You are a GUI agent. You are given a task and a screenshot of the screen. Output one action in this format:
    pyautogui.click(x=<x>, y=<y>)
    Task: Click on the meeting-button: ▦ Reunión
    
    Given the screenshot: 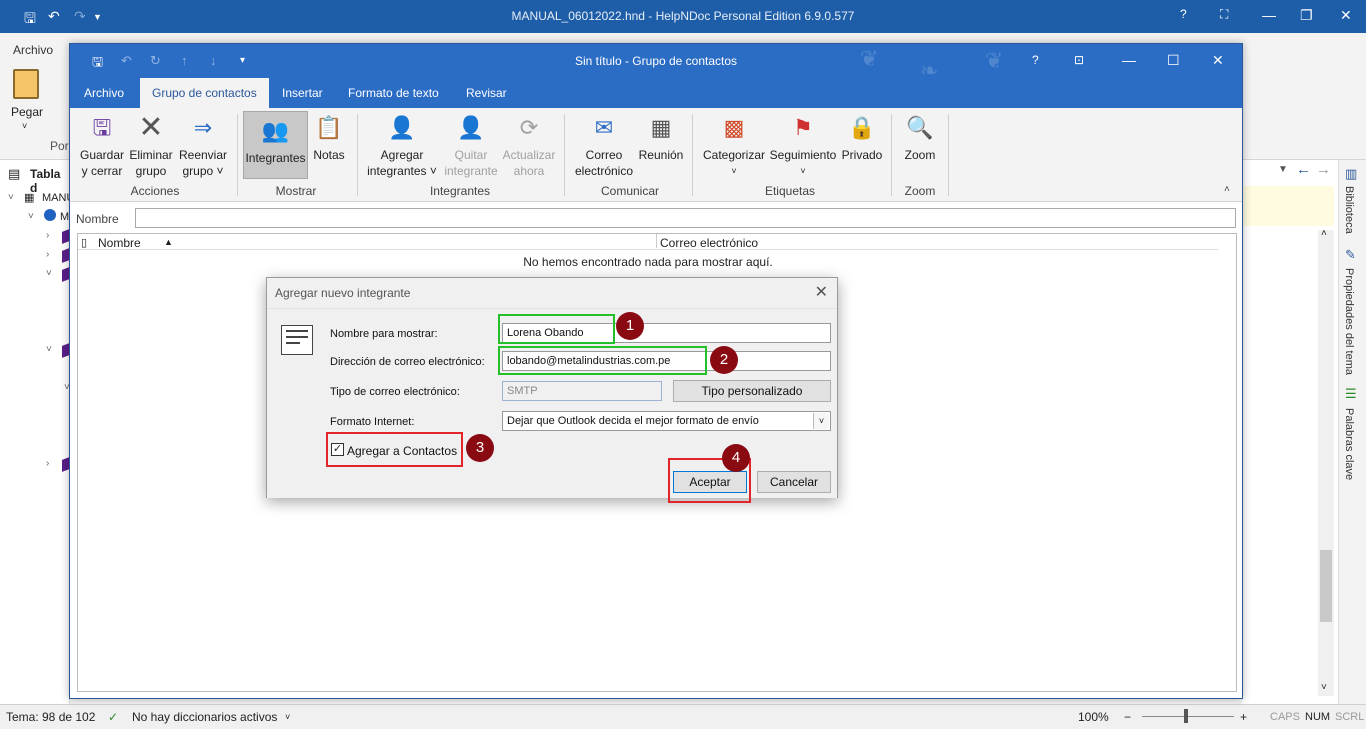 What is the action you would take?
    pyautogui.click(x=661, y=137)
    